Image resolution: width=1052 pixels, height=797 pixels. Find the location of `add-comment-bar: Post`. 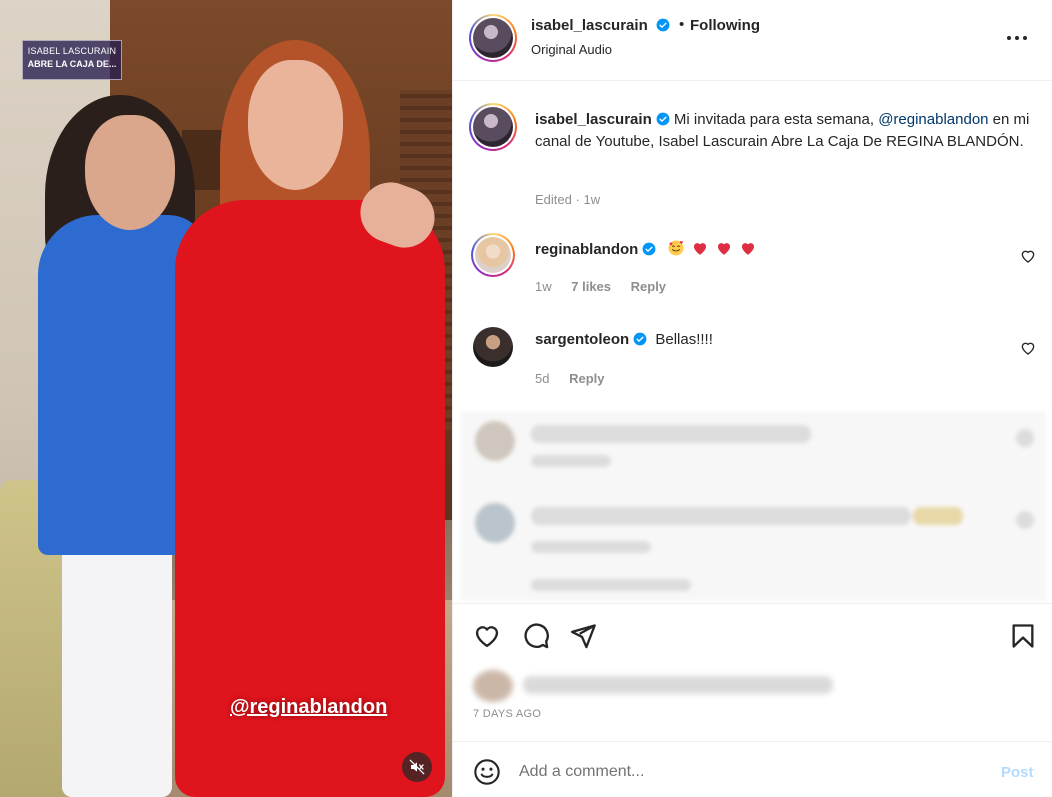

add-comment-bar: Post is located at coordinates (752, 769).